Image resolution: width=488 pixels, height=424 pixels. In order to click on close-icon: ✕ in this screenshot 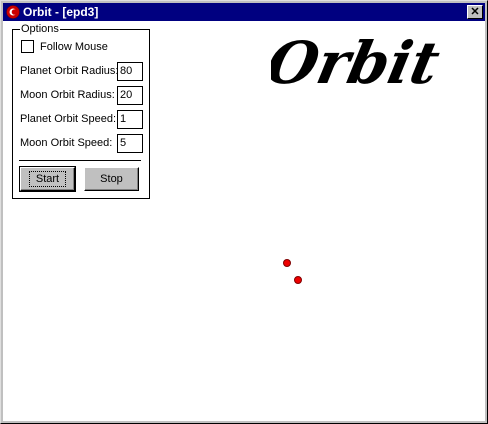, I will do `click(475, 12)`.